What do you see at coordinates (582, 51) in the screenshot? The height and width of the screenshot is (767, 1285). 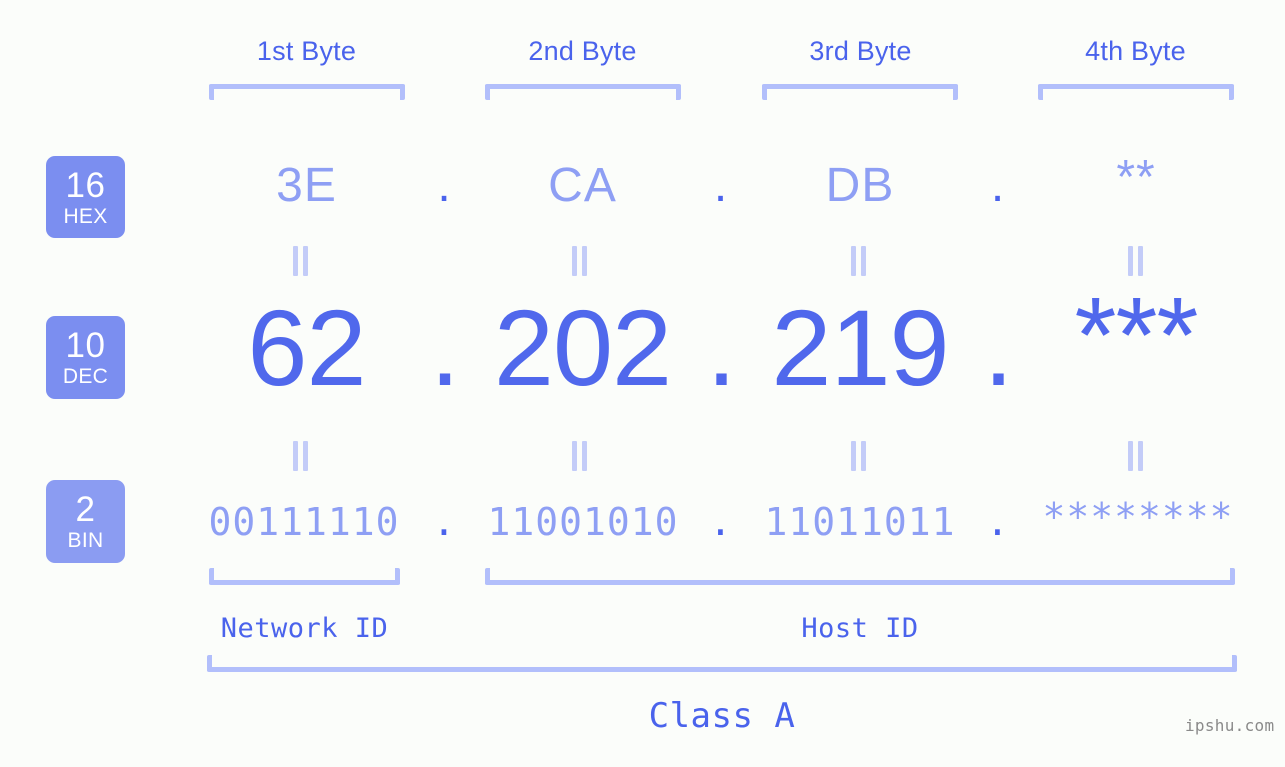 I see `byte-header-2: 2nd Byte` at bounding box center [582, 51].